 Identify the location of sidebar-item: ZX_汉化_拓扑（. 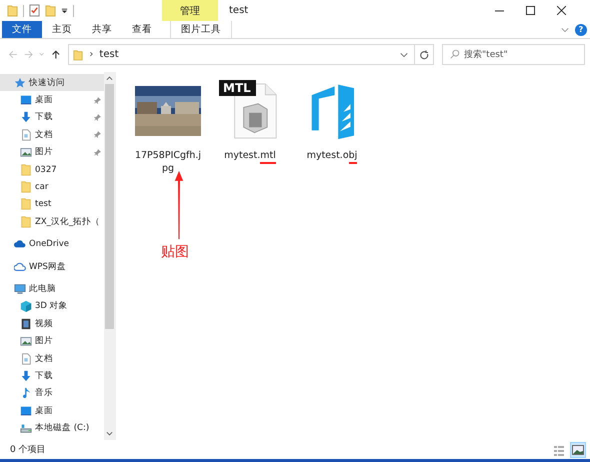
(52, 222).